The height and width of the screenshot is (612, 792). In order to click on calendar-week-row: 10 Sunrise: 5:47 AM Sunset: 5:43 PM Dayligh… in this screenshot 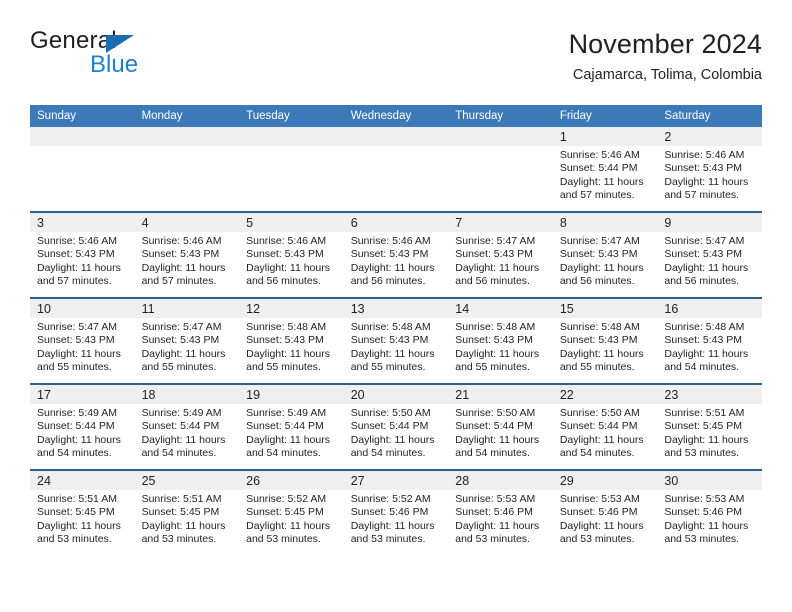, I will do `click(396, 340)`.